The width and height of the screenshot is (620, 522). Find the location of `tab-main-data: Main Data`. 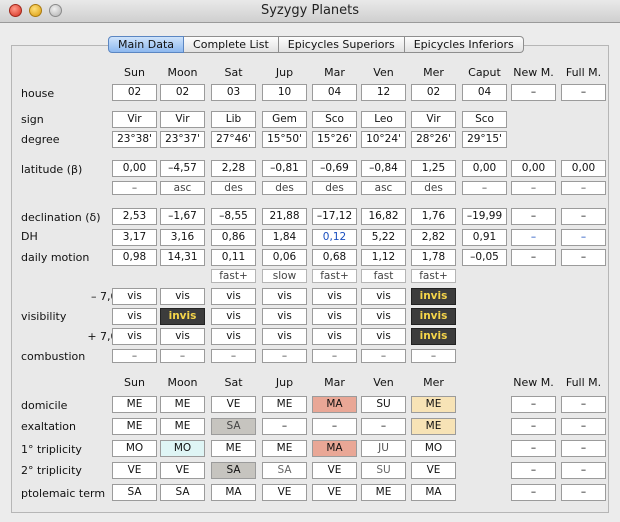

tab-main-data: Main Data is located at coordinates (146, 44).